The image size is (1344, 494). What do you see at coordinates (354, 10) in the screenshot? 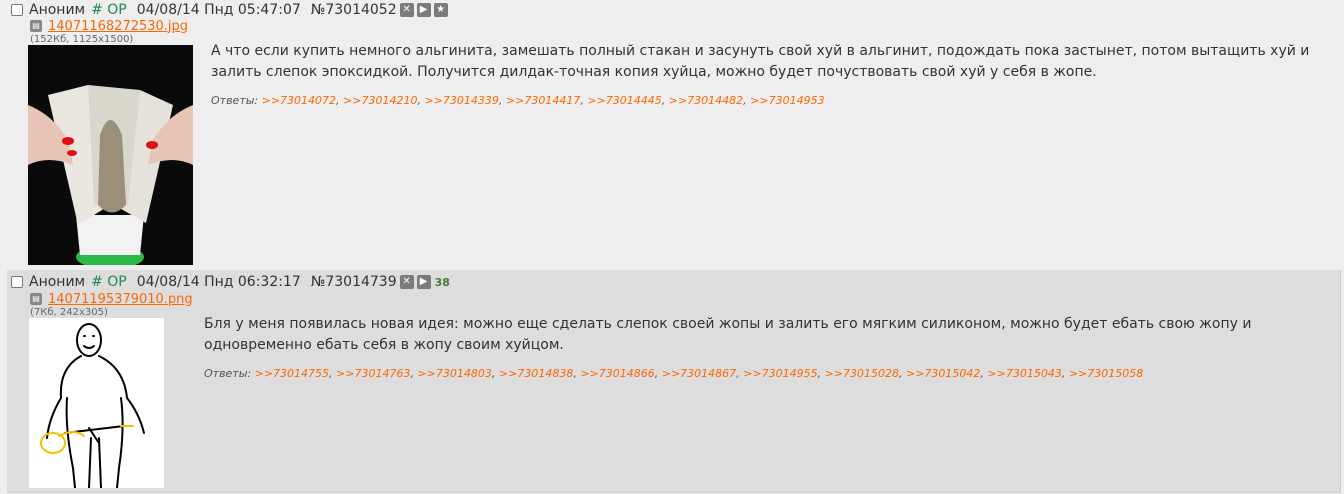
I see `post-number: №73014052` at bounding box center [354, 10].